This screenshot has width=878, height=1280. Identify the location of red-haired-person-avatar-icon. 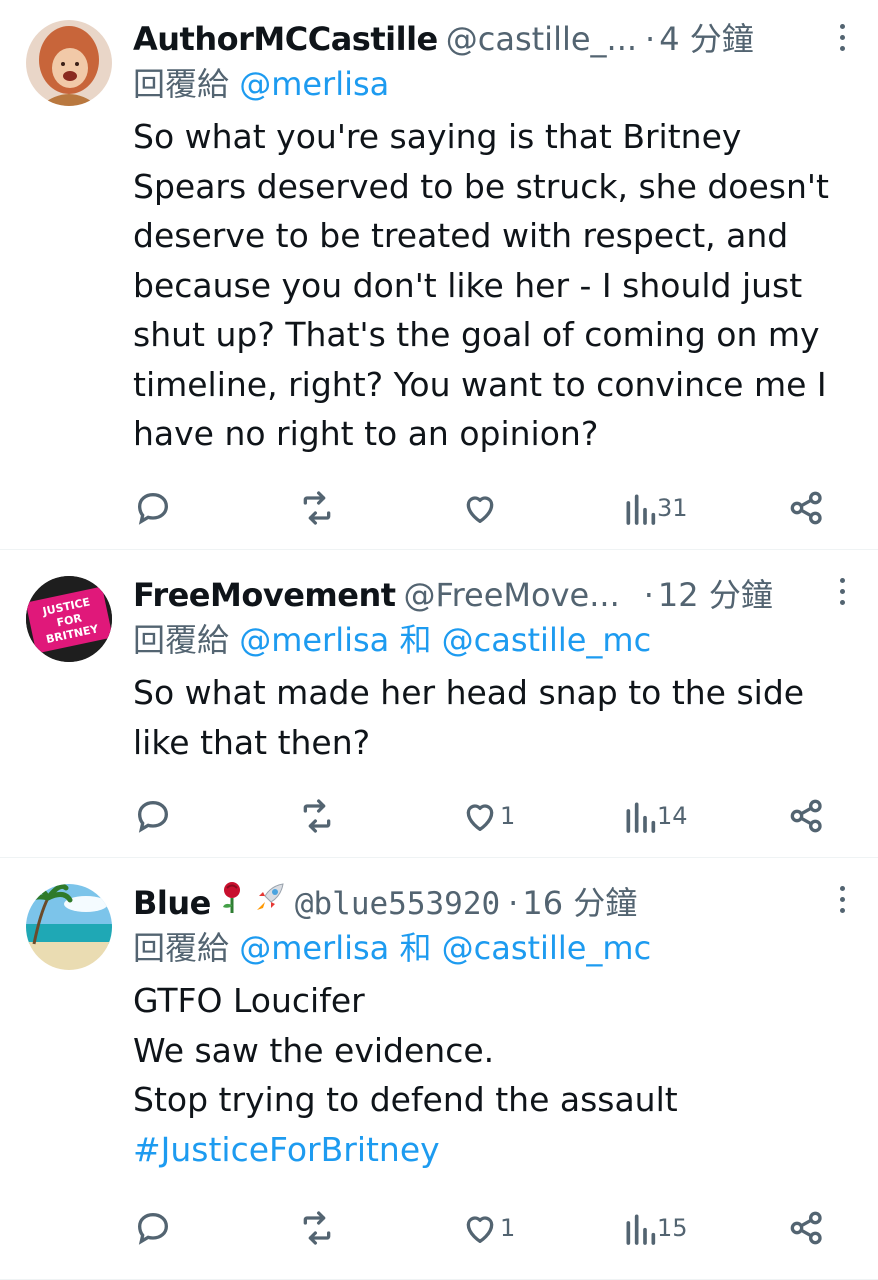
(69, 63).